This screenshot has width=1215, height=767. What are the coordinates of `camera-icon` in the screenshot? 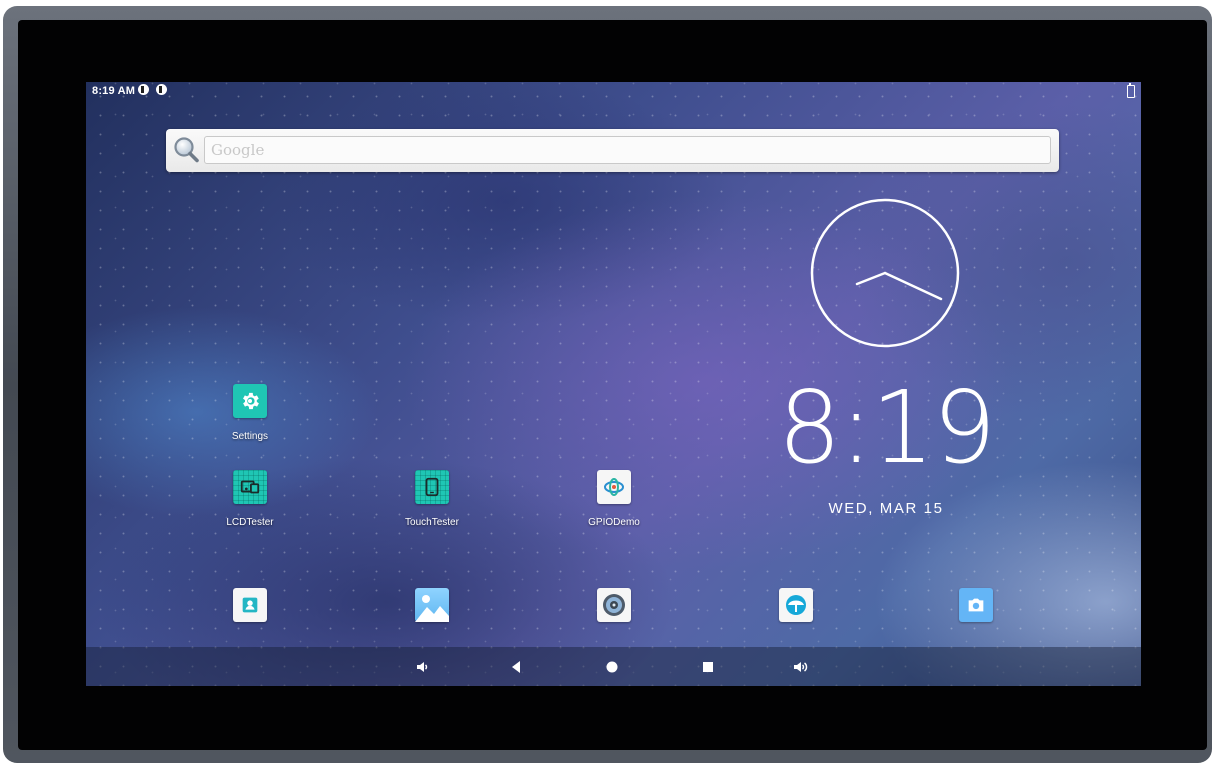 It's located at (976, 605).